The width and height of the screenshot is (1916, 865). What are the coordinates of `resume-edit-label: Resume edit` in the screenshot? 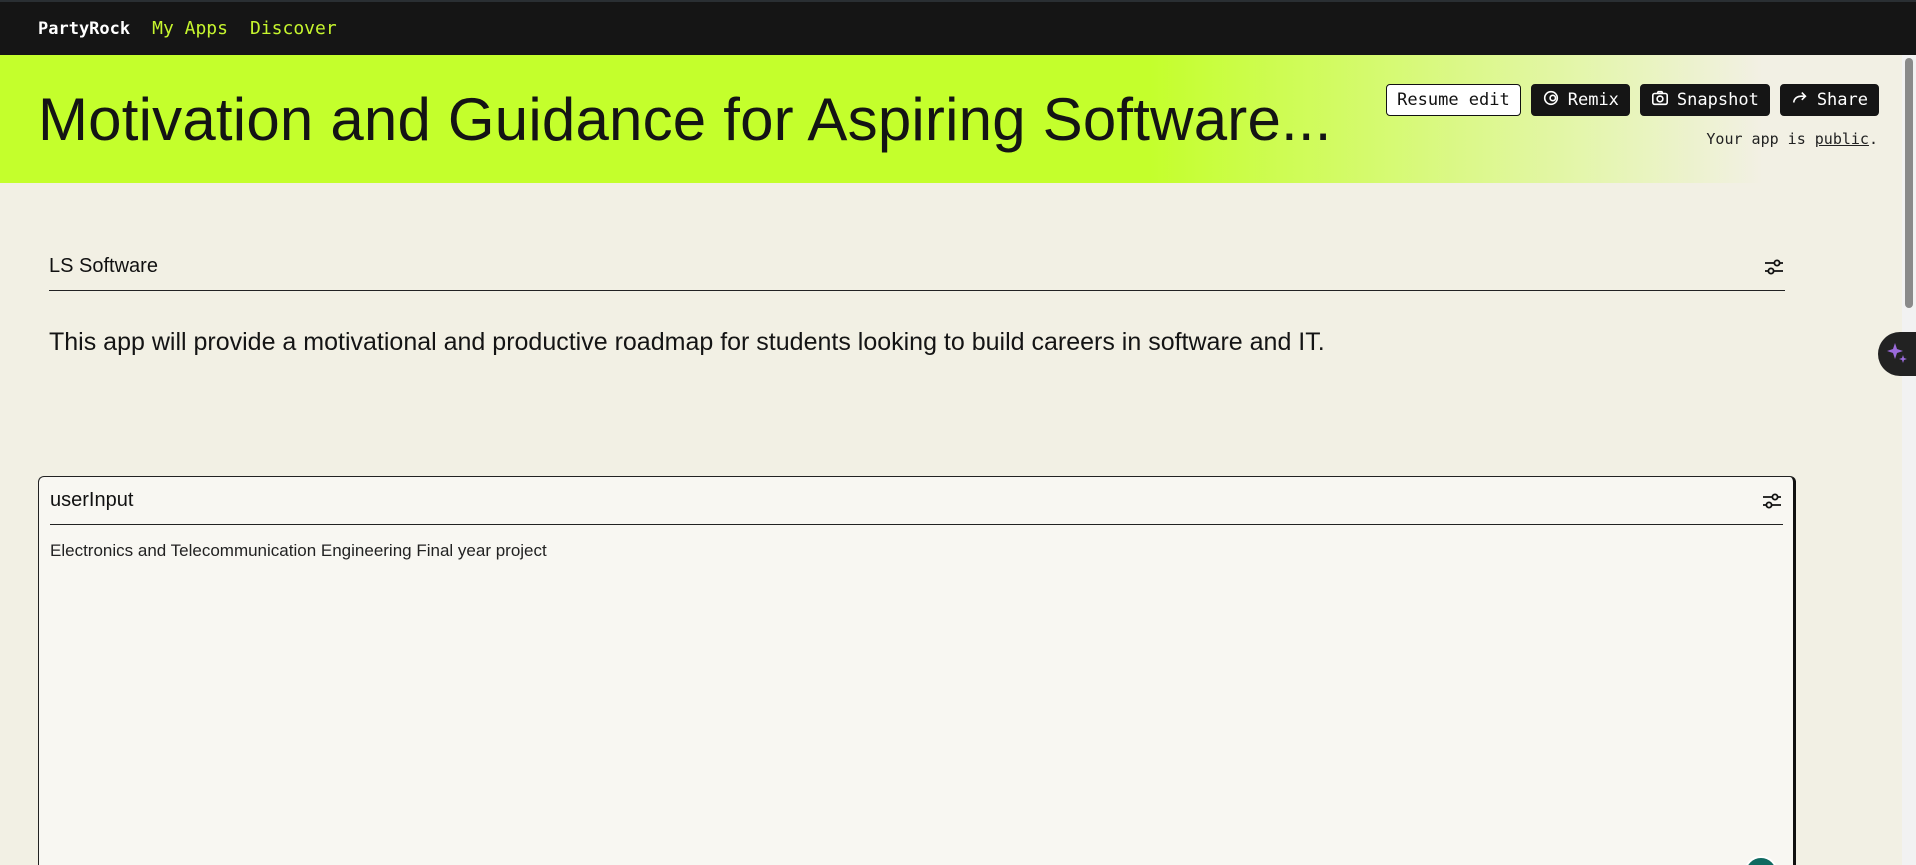 It's located at (1453, 100).